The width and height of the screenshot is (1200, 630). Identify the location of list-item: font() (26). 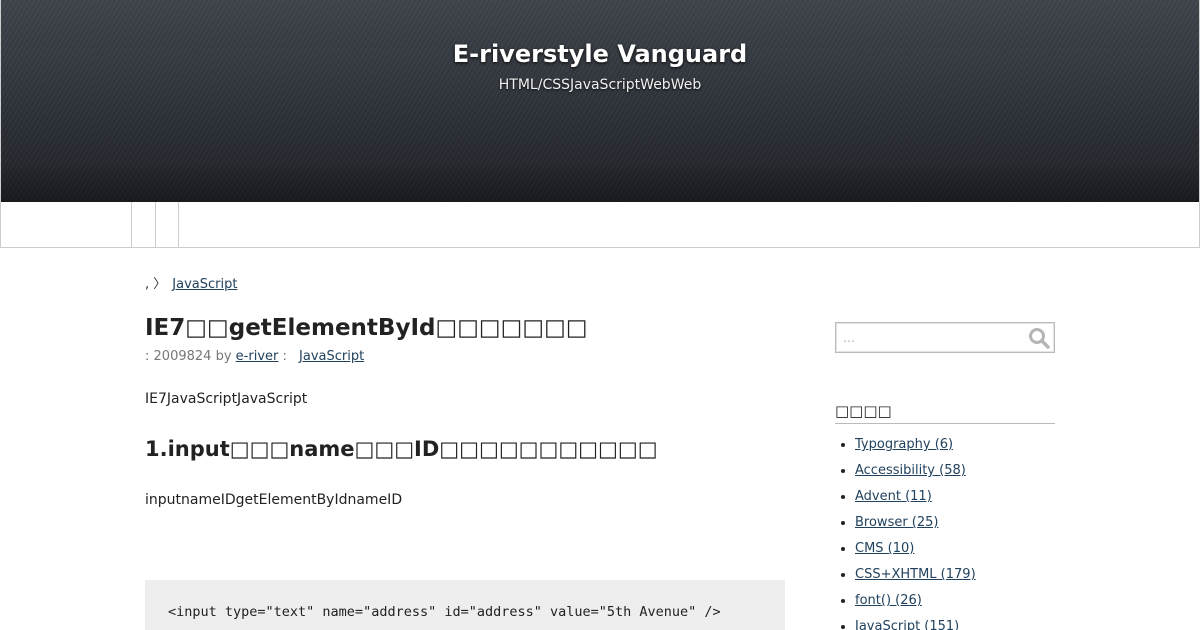
(955, 605).